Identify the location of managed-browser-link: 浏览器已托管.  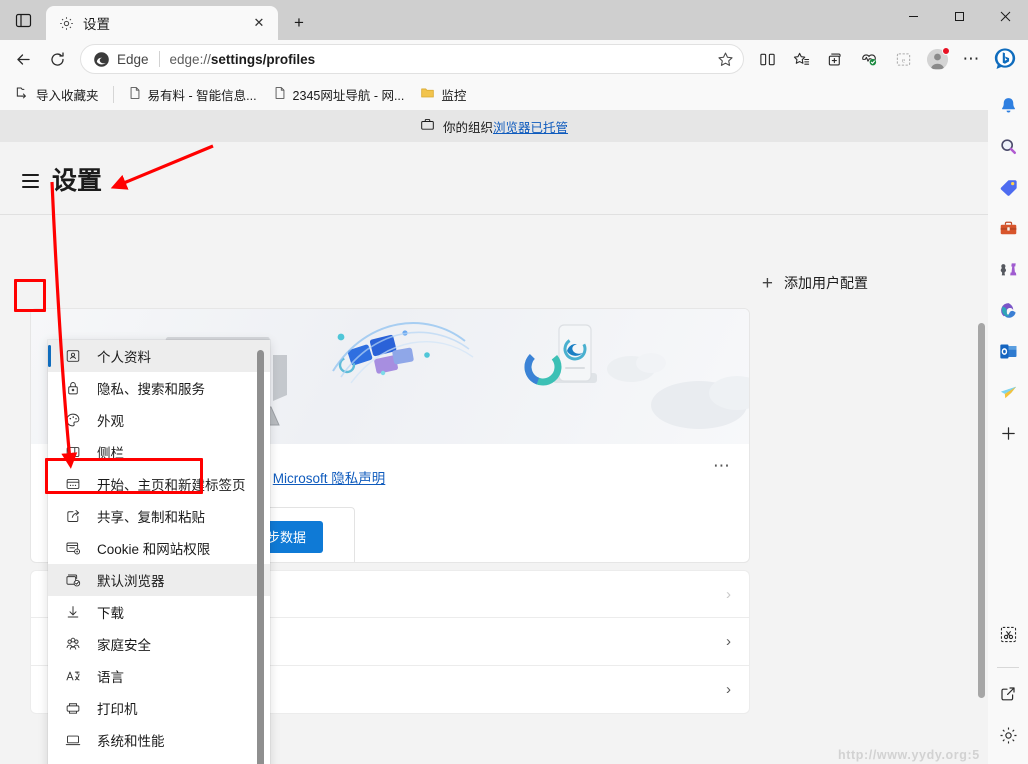
(530, 128).